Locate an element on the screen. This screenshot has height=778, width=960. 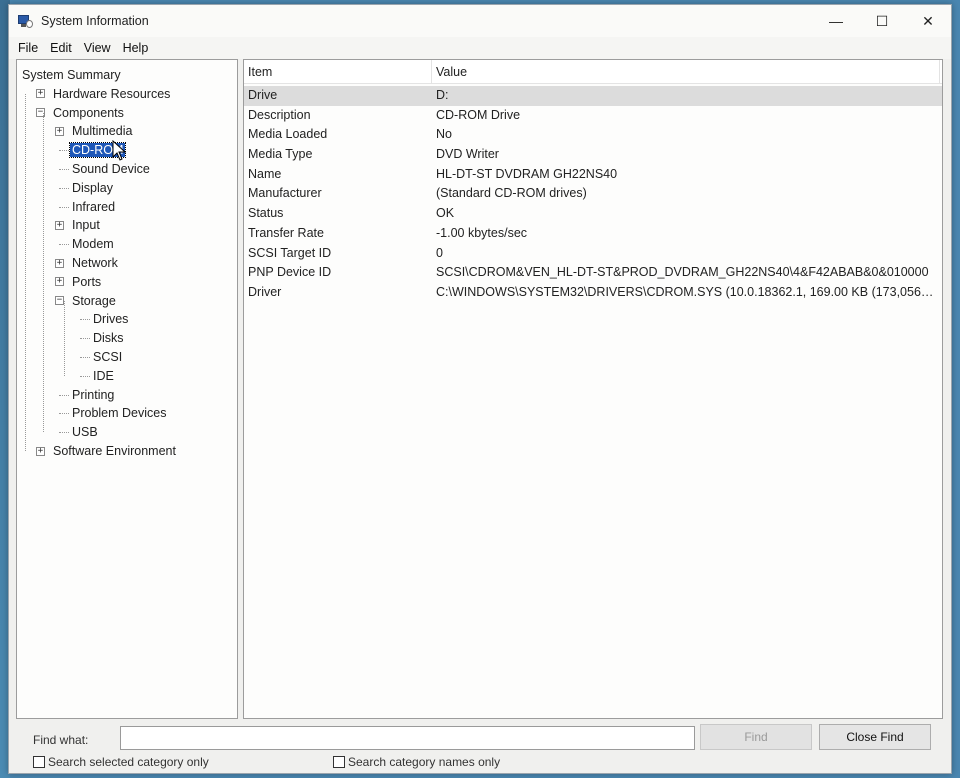
tree-item: Printing is located at coordinates (93, 395).